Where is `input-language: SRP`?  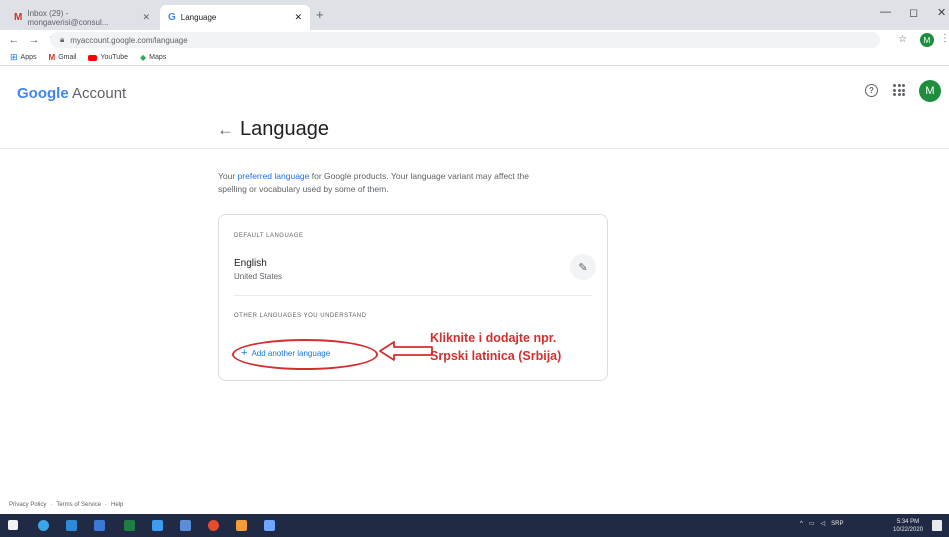 input-language: SRP is located at coordinates (837, 524).